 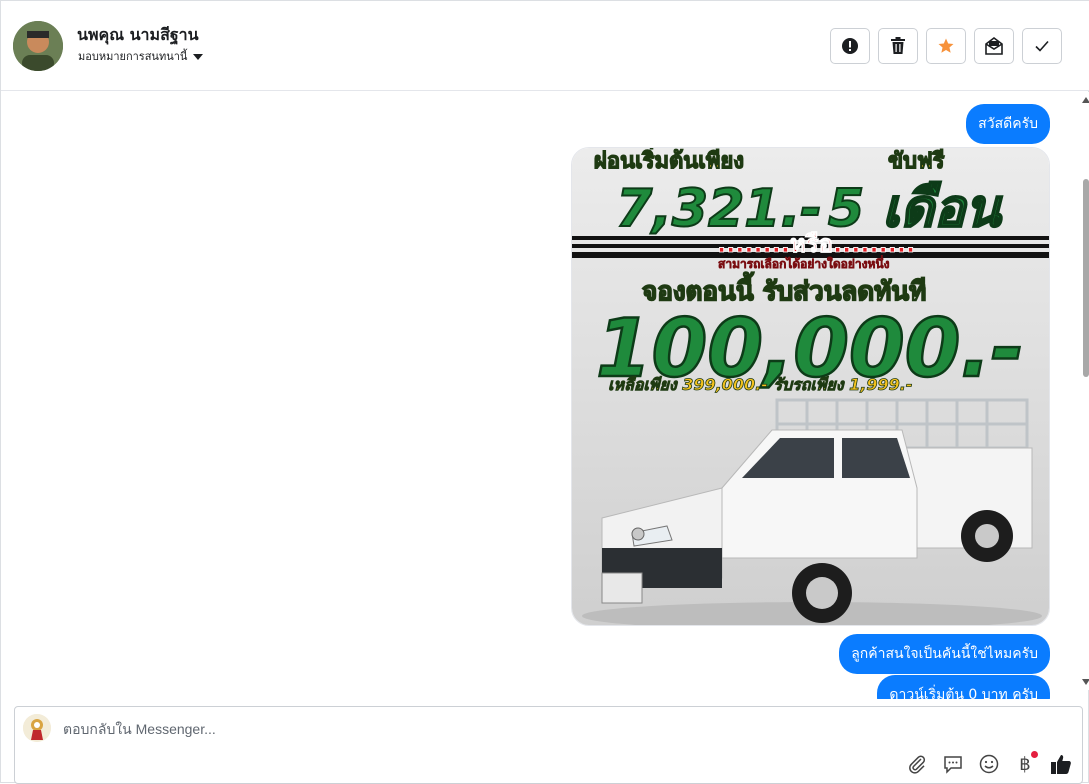 I want to click on thumbs-up-icon, so click(x=1061, y=764).